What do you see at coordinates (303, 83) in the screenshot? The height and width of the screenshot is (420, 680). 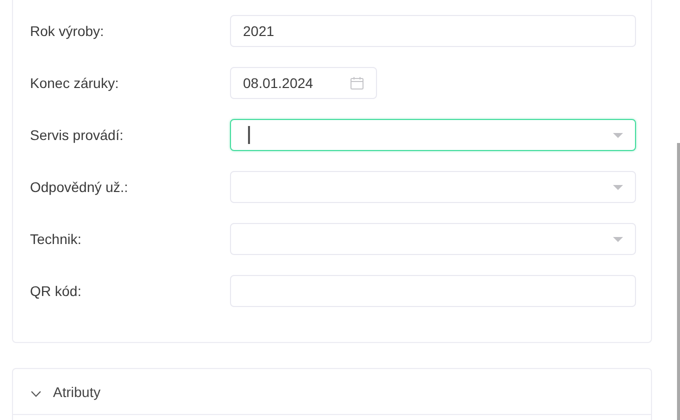 I see `date-field: 08.01.2024` at bounding box center [303, 83].